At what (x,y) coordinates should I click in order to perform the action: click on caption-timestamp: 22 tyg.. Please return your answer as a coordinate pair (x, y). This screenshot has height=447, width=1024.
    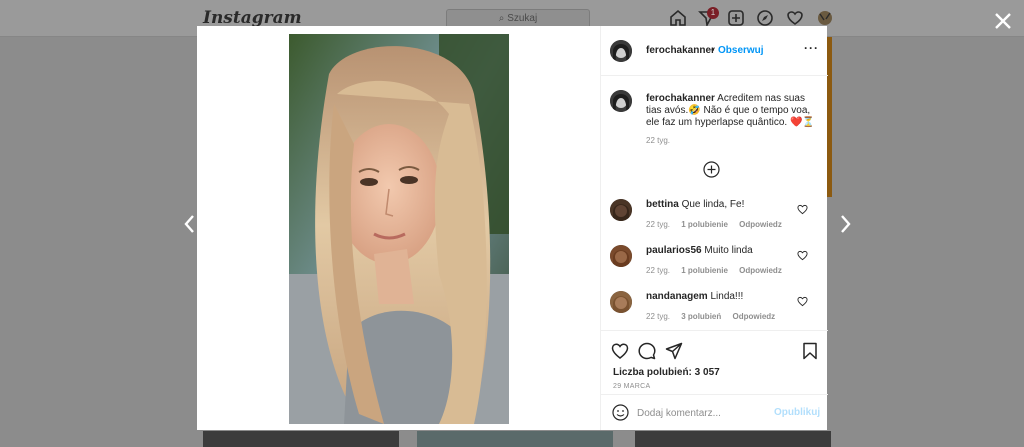
    Looking at the image, I should click on (658, 140).